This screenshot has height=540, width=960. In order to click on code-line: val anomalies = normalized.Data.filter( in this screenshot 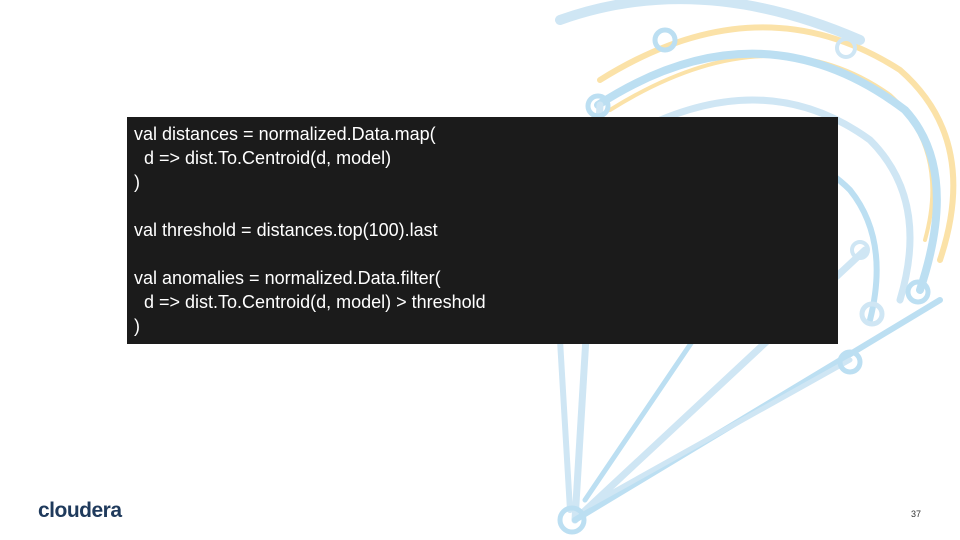, I will do `click(287, 278)`.